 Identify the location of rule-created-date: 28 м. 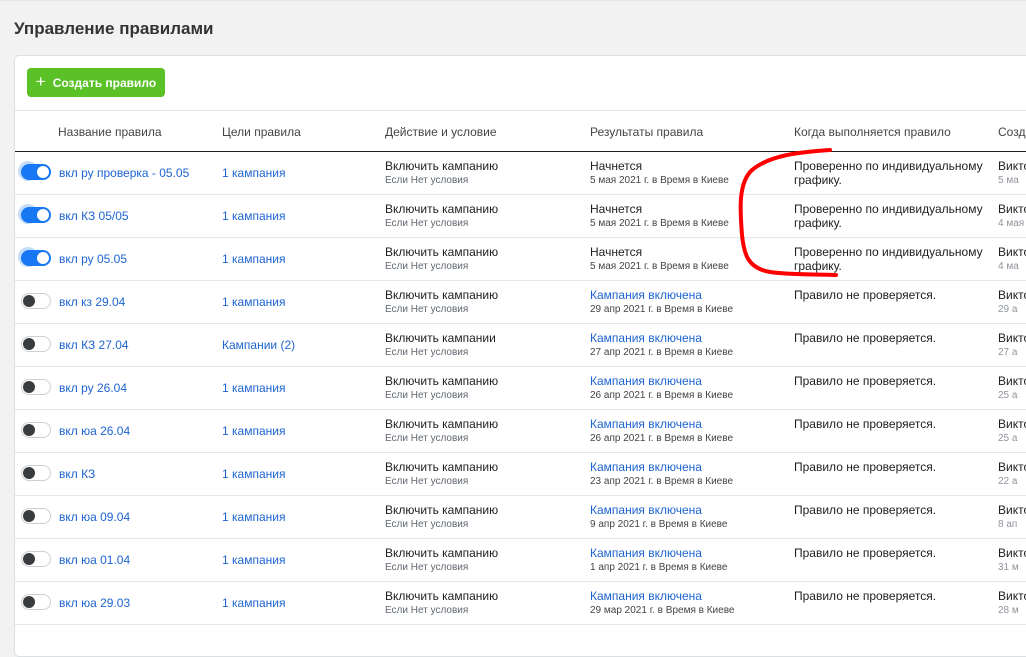
(1008, 610).